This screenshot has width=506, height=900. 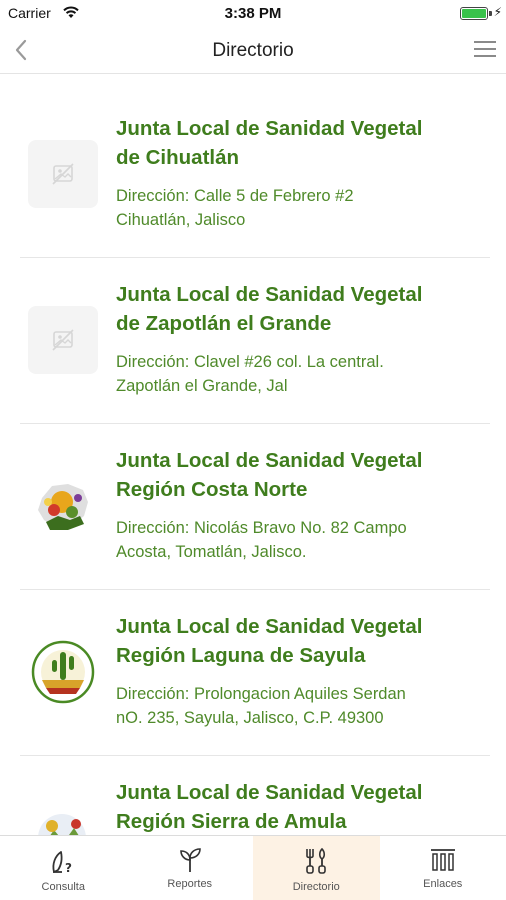 What do you see at coordinates (231, 821) in the screenshot?
I see `entry-name-line2: Región Sierra de Amula` at bounding box center [231, 821].